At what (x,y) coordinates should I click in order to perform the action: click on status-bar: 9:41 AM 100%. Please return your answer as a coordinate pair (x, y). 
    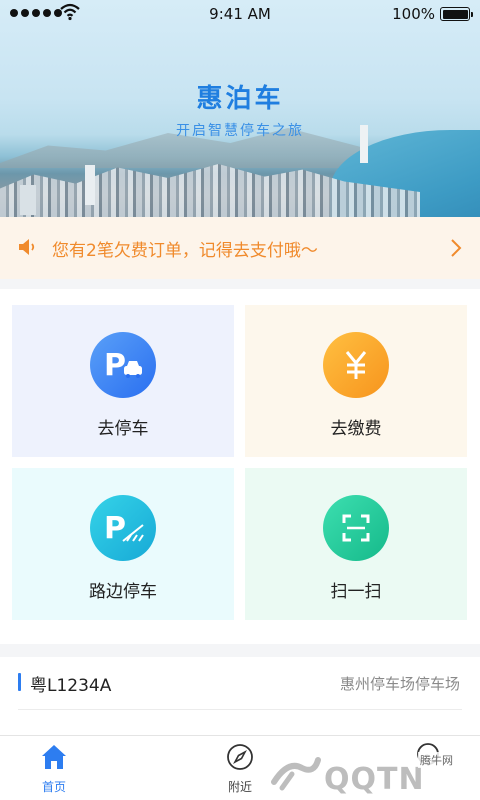
    Looking at the image, I should click on (240, 14).